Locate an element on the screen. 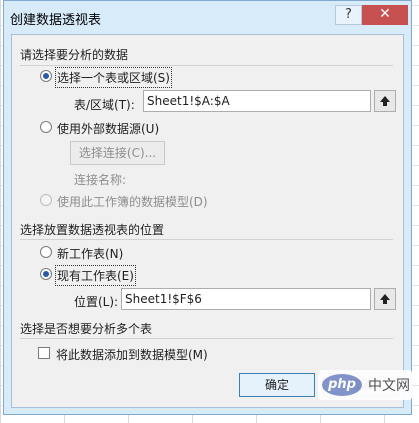  data-model-radio is located at coordinates (46, 200).